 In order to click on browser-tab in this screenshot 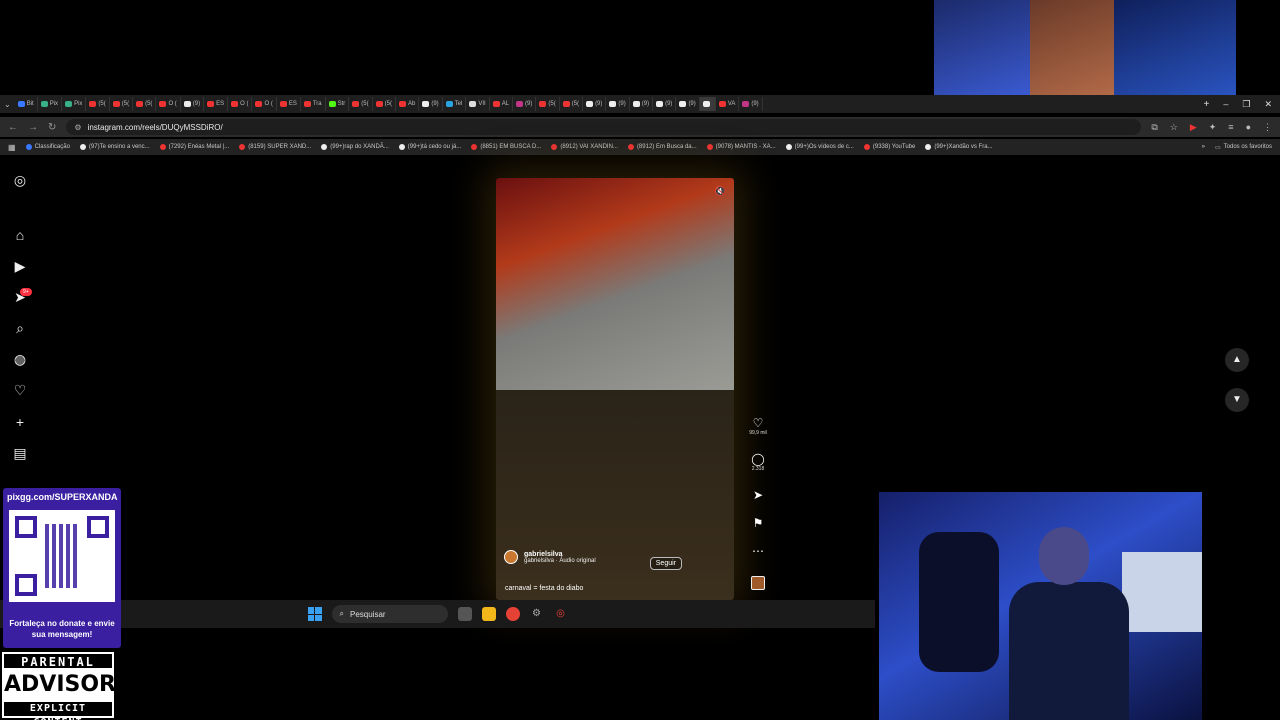, I will do `click(707, 104)`.